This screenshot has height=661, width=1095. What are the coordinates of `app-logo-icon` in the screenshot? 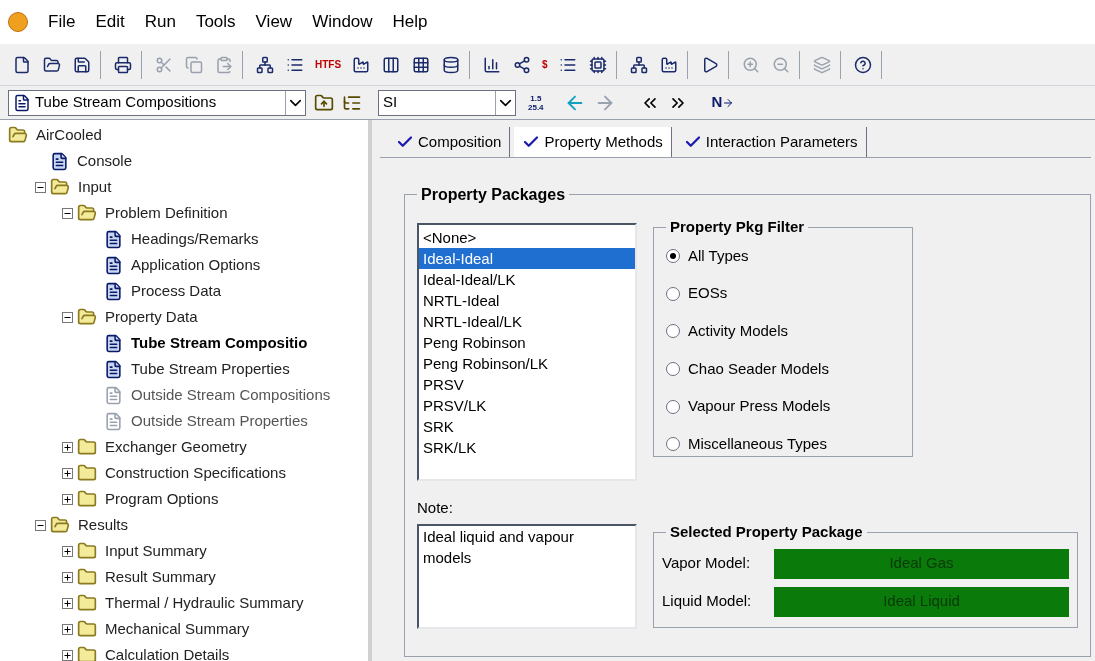 It's located at (18, 22).